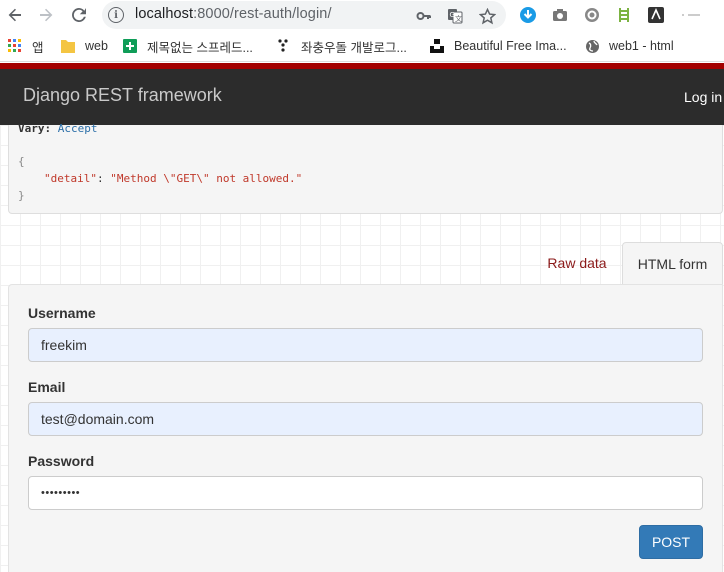  I want to click on dark-extension-icon, so click(656, 15).